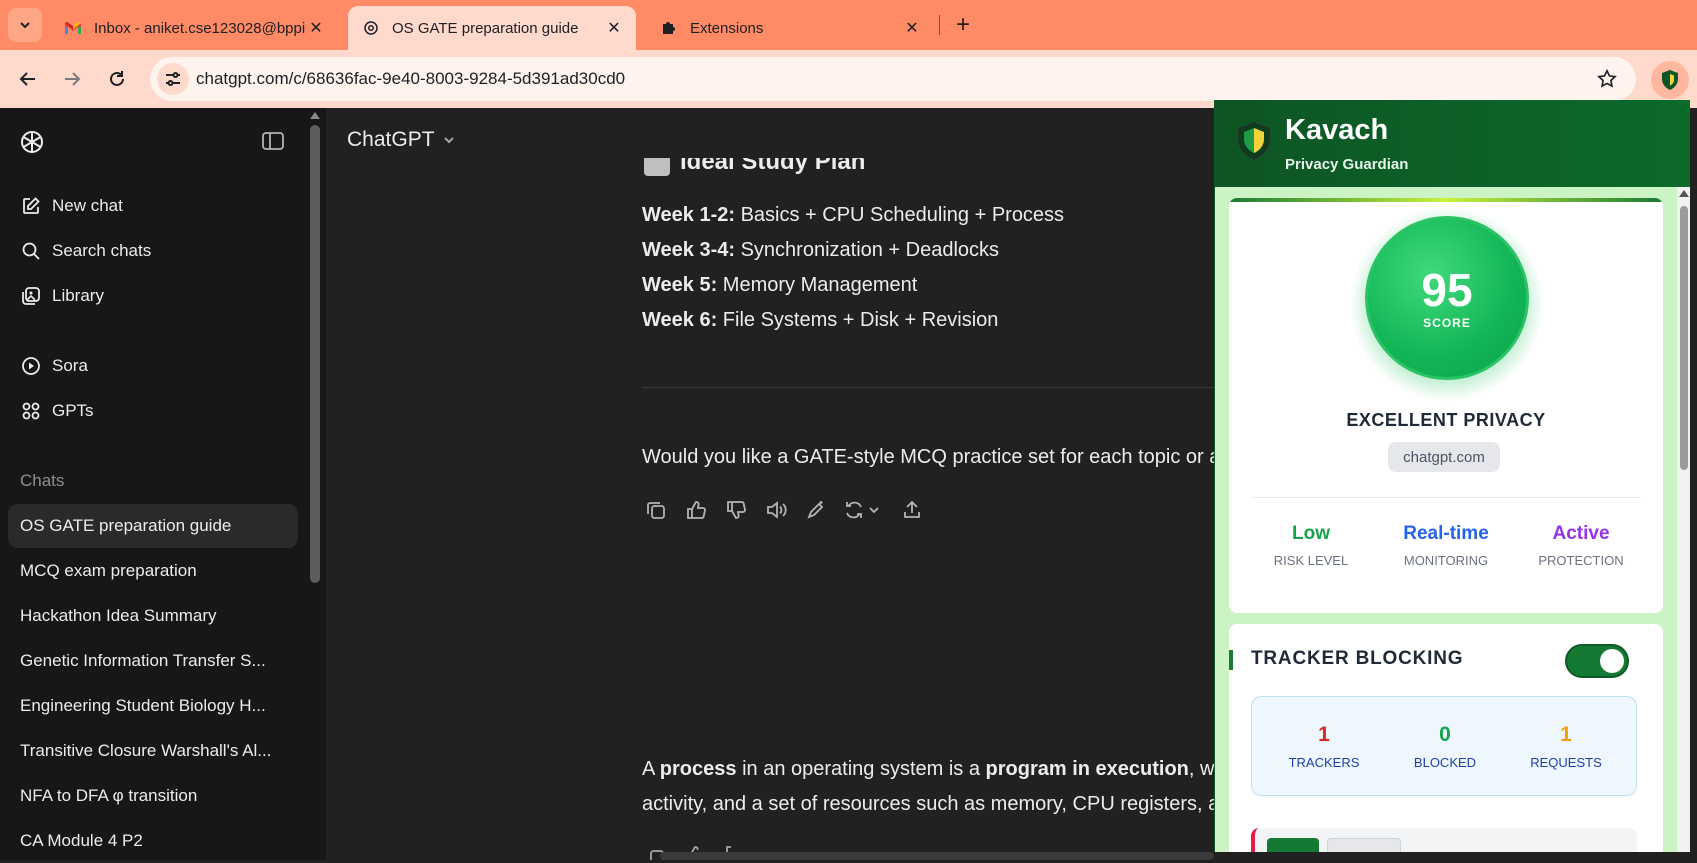  What do you see at coordinates (764, 169) in the screenshot?
I see `study-plan-heading: Ideal Study Plan` at bounding box center [764, 169].